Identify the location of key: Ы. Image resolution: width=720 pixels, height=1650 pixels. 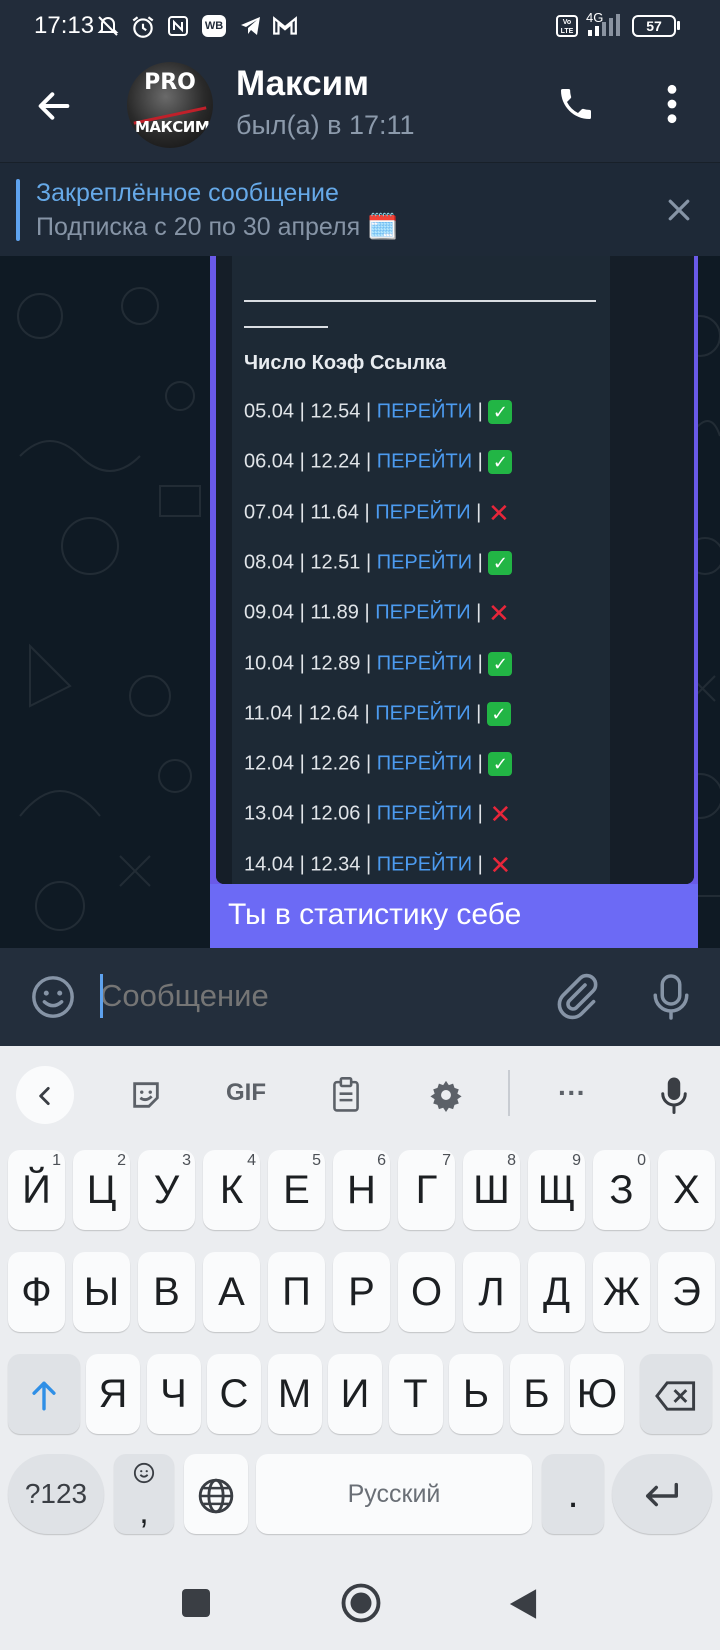
(101, 1292).